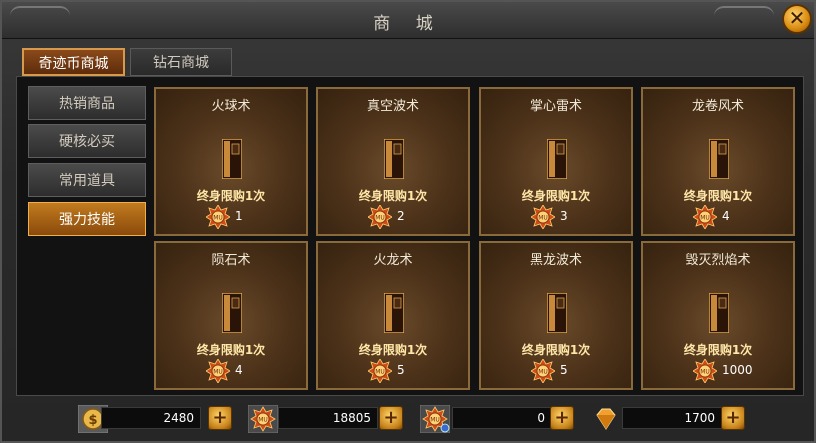  Describe the element at coordinates (564, 216) in the screenshot. I see `item-price: 3` at that location.